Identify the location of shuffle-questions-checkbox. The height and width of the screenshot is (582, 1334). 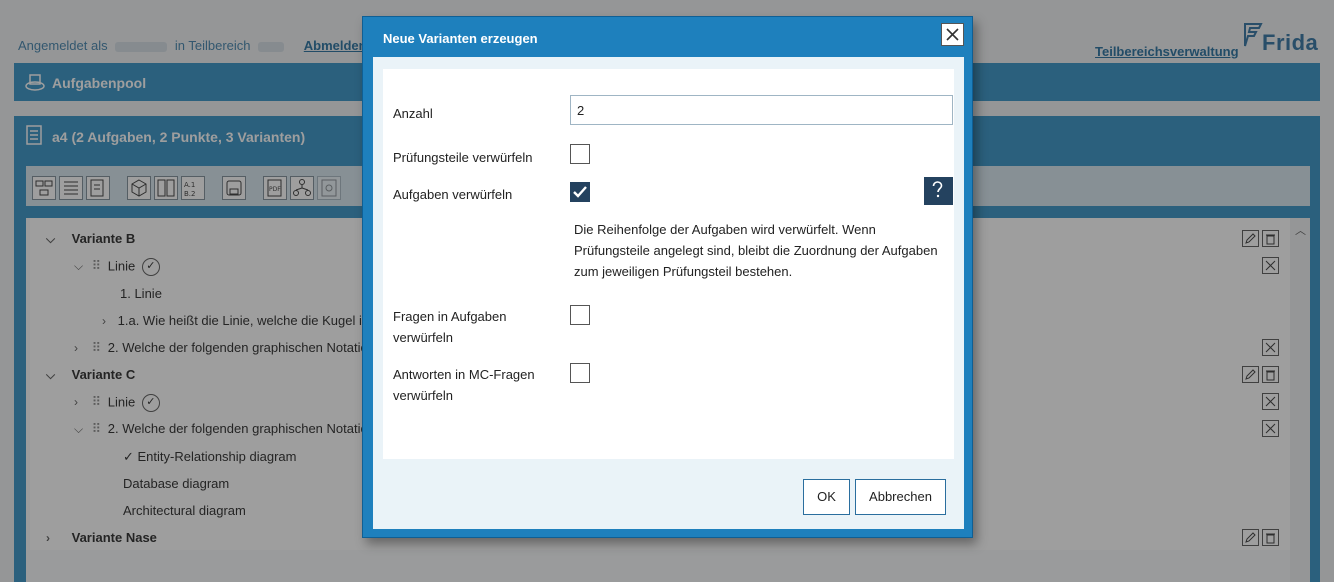
(580, 315).